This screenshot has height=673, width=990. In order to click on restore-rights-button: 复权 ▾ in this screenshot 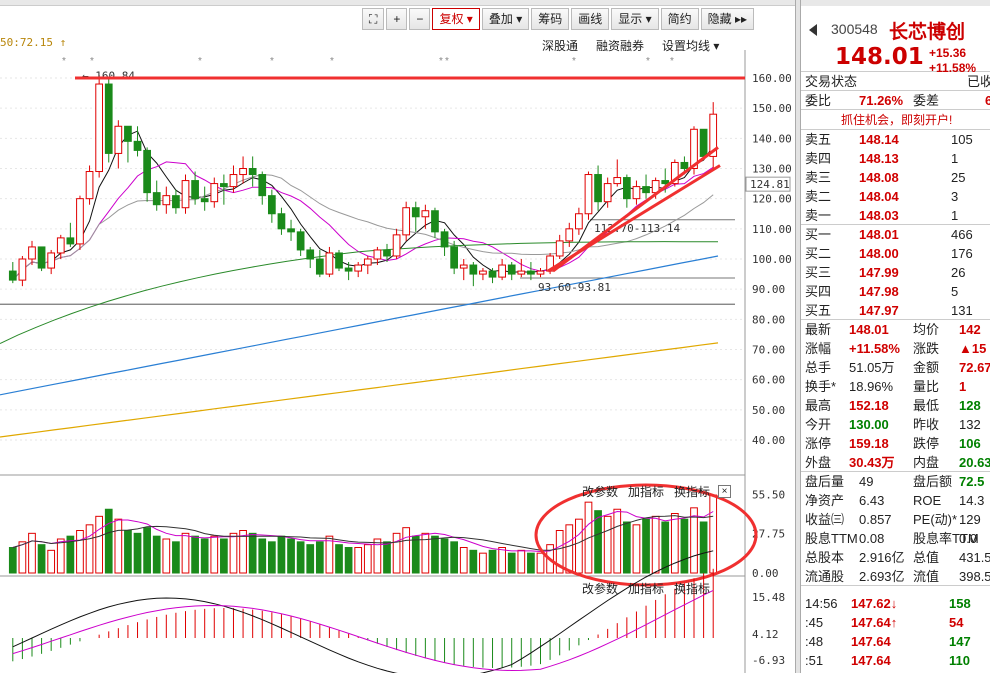, I will do `click(456, 19)`.